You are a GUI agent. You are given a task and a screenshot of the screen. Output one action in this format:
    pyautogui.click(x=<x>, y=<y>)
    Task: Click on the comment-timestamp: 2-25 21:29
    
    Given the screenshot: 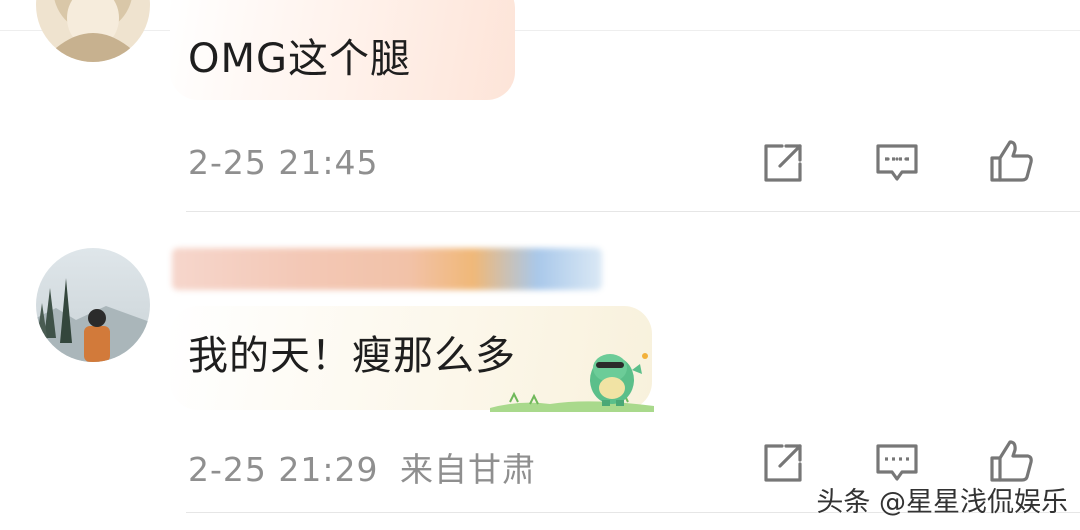 What is the action you would take?
    pyautogui.click(x=283, y=469)
    